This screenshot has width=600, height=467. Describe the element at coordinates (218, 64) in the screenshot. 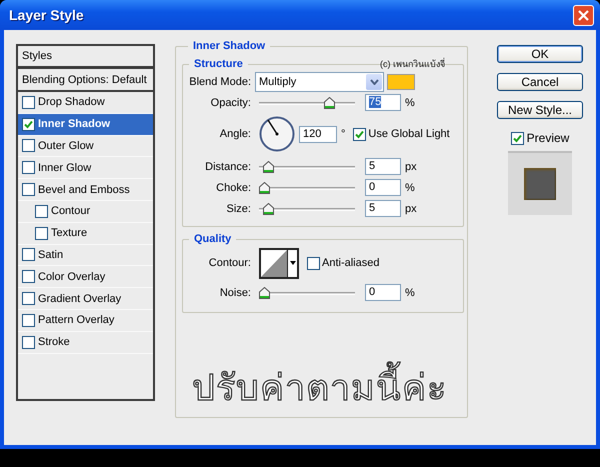

I see `group-title: Structure` at that location.